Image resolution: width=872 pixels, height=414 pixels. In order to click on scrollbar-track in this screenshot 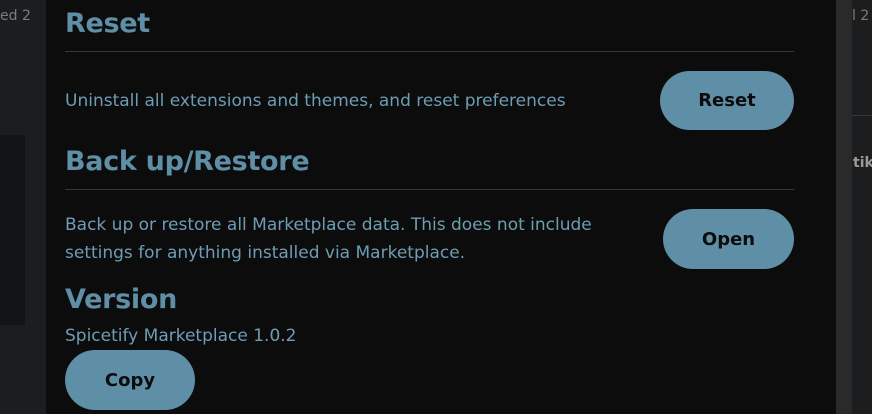, I will do `click(844, 207)`.